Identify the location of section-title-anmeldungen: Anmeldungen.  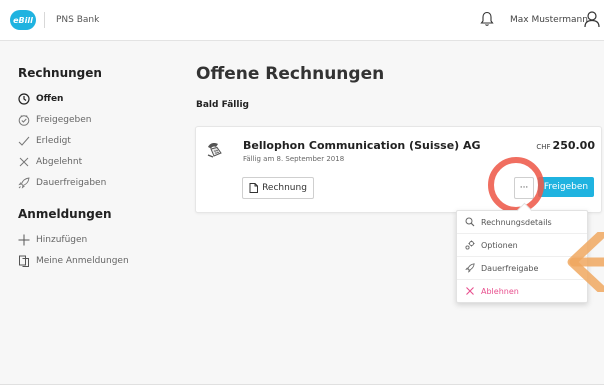
(65, 214).